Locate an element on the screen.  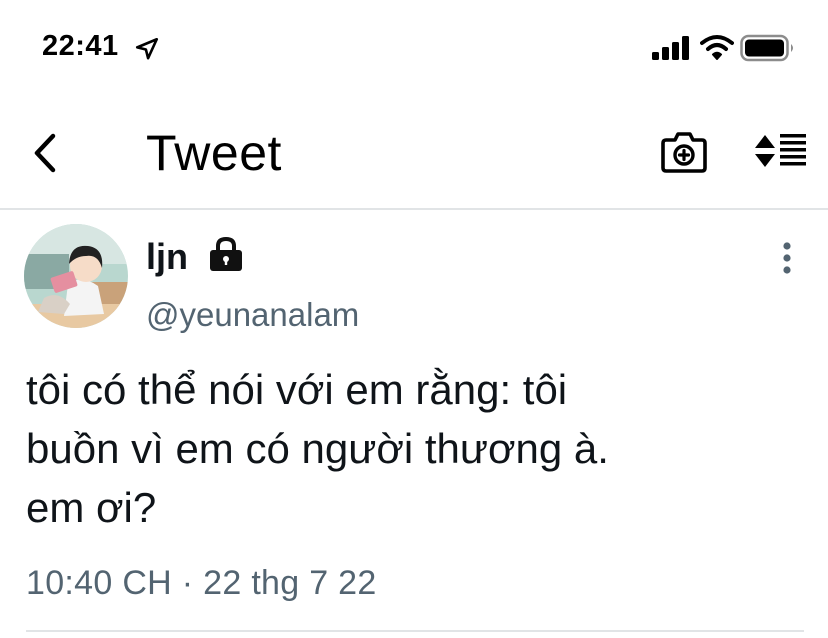
sort-list-icon is located at coordinates (780, 151).